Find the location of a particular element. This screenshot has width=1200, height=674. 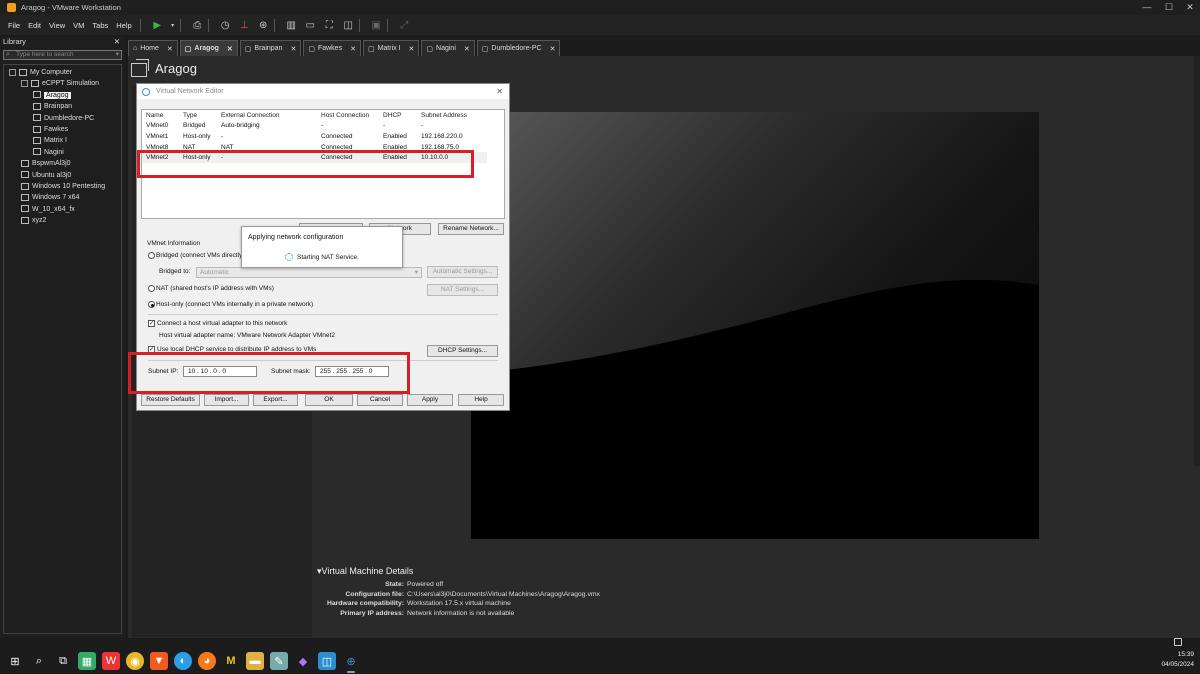

menu-help: Help is located at coordinates (123, 25).